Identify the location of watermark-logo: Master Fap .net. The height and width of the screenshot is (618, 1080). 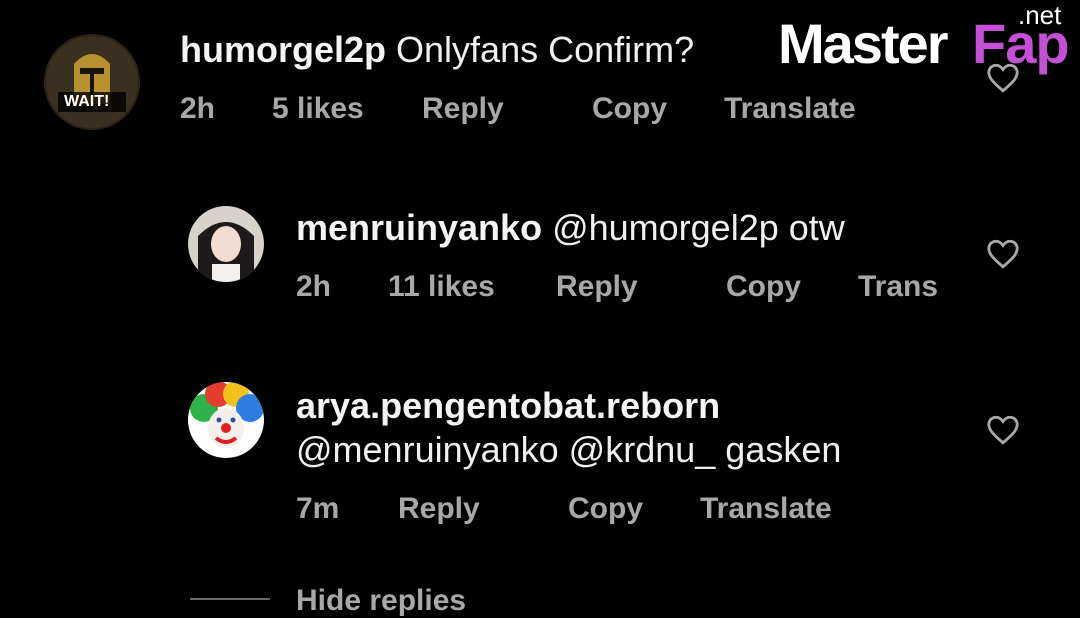
(928, 42).